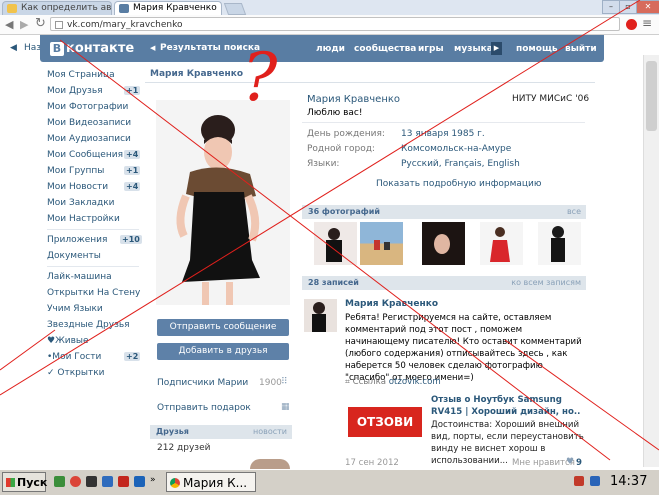  What do you see at coordinates (68, 341) in the screenshot?
I see `sidebar-item-alive: ♥Живые` at bounding box center [68, 341].